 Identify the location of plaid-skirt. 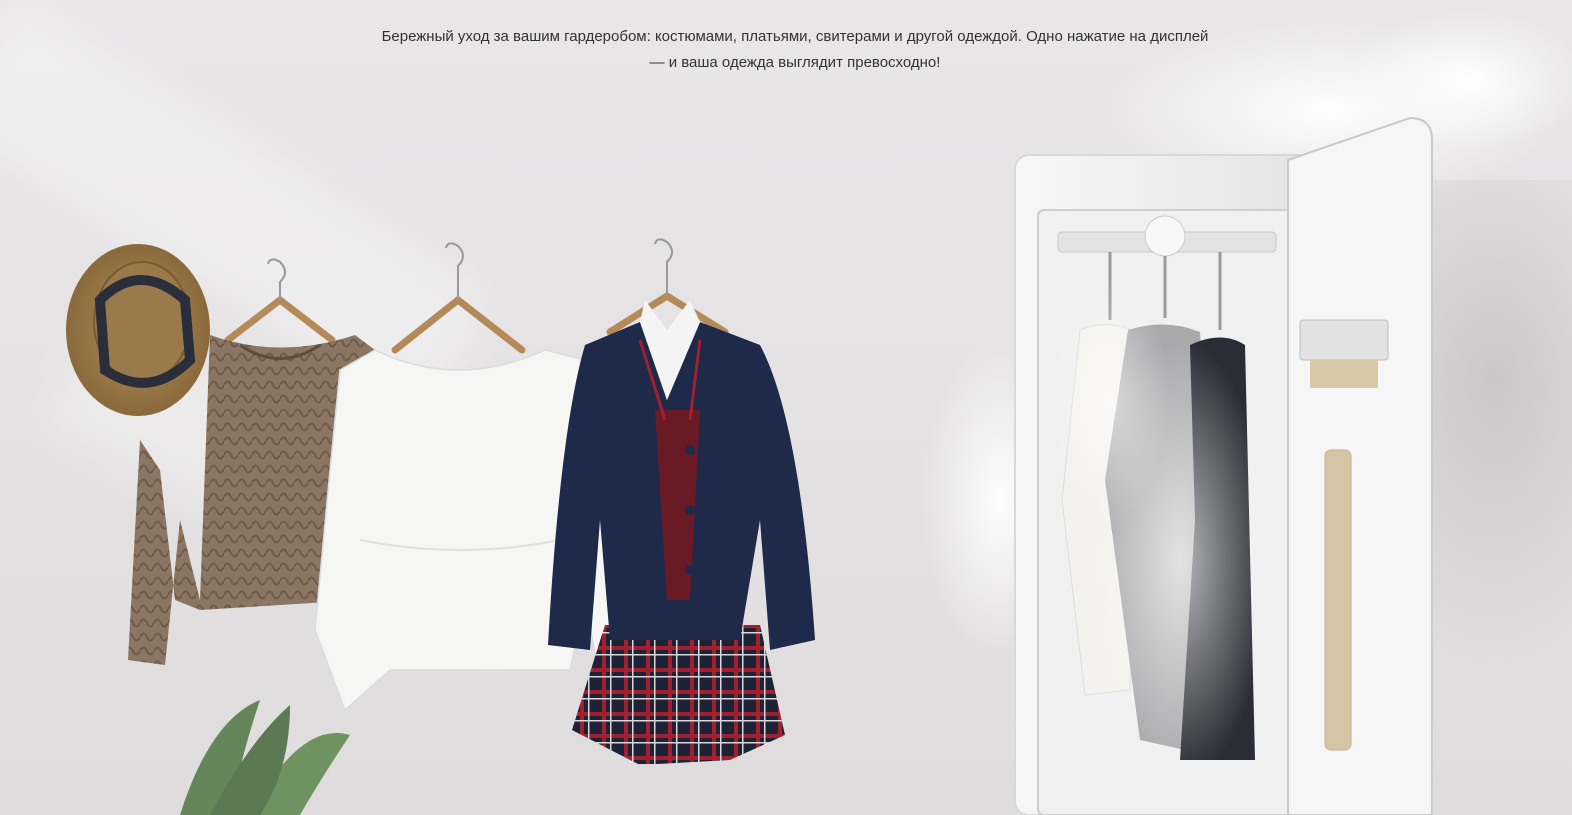
(678, 695).